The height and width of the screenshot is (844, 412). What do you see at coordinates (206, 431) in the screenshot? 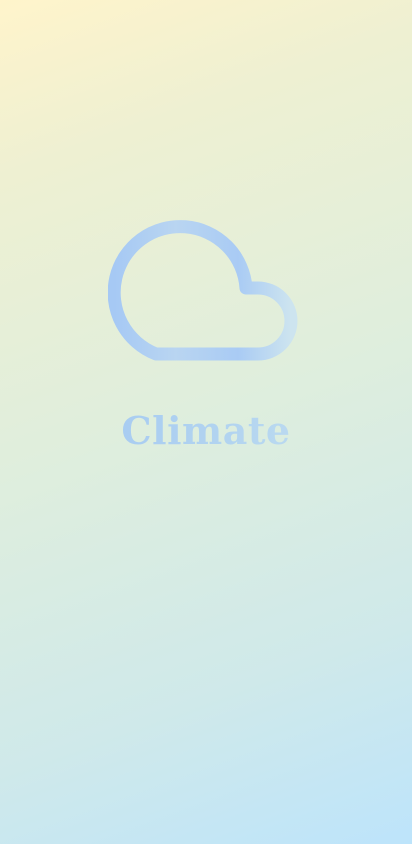
I see `app-title: Climate` at bounding box center [206, 431].